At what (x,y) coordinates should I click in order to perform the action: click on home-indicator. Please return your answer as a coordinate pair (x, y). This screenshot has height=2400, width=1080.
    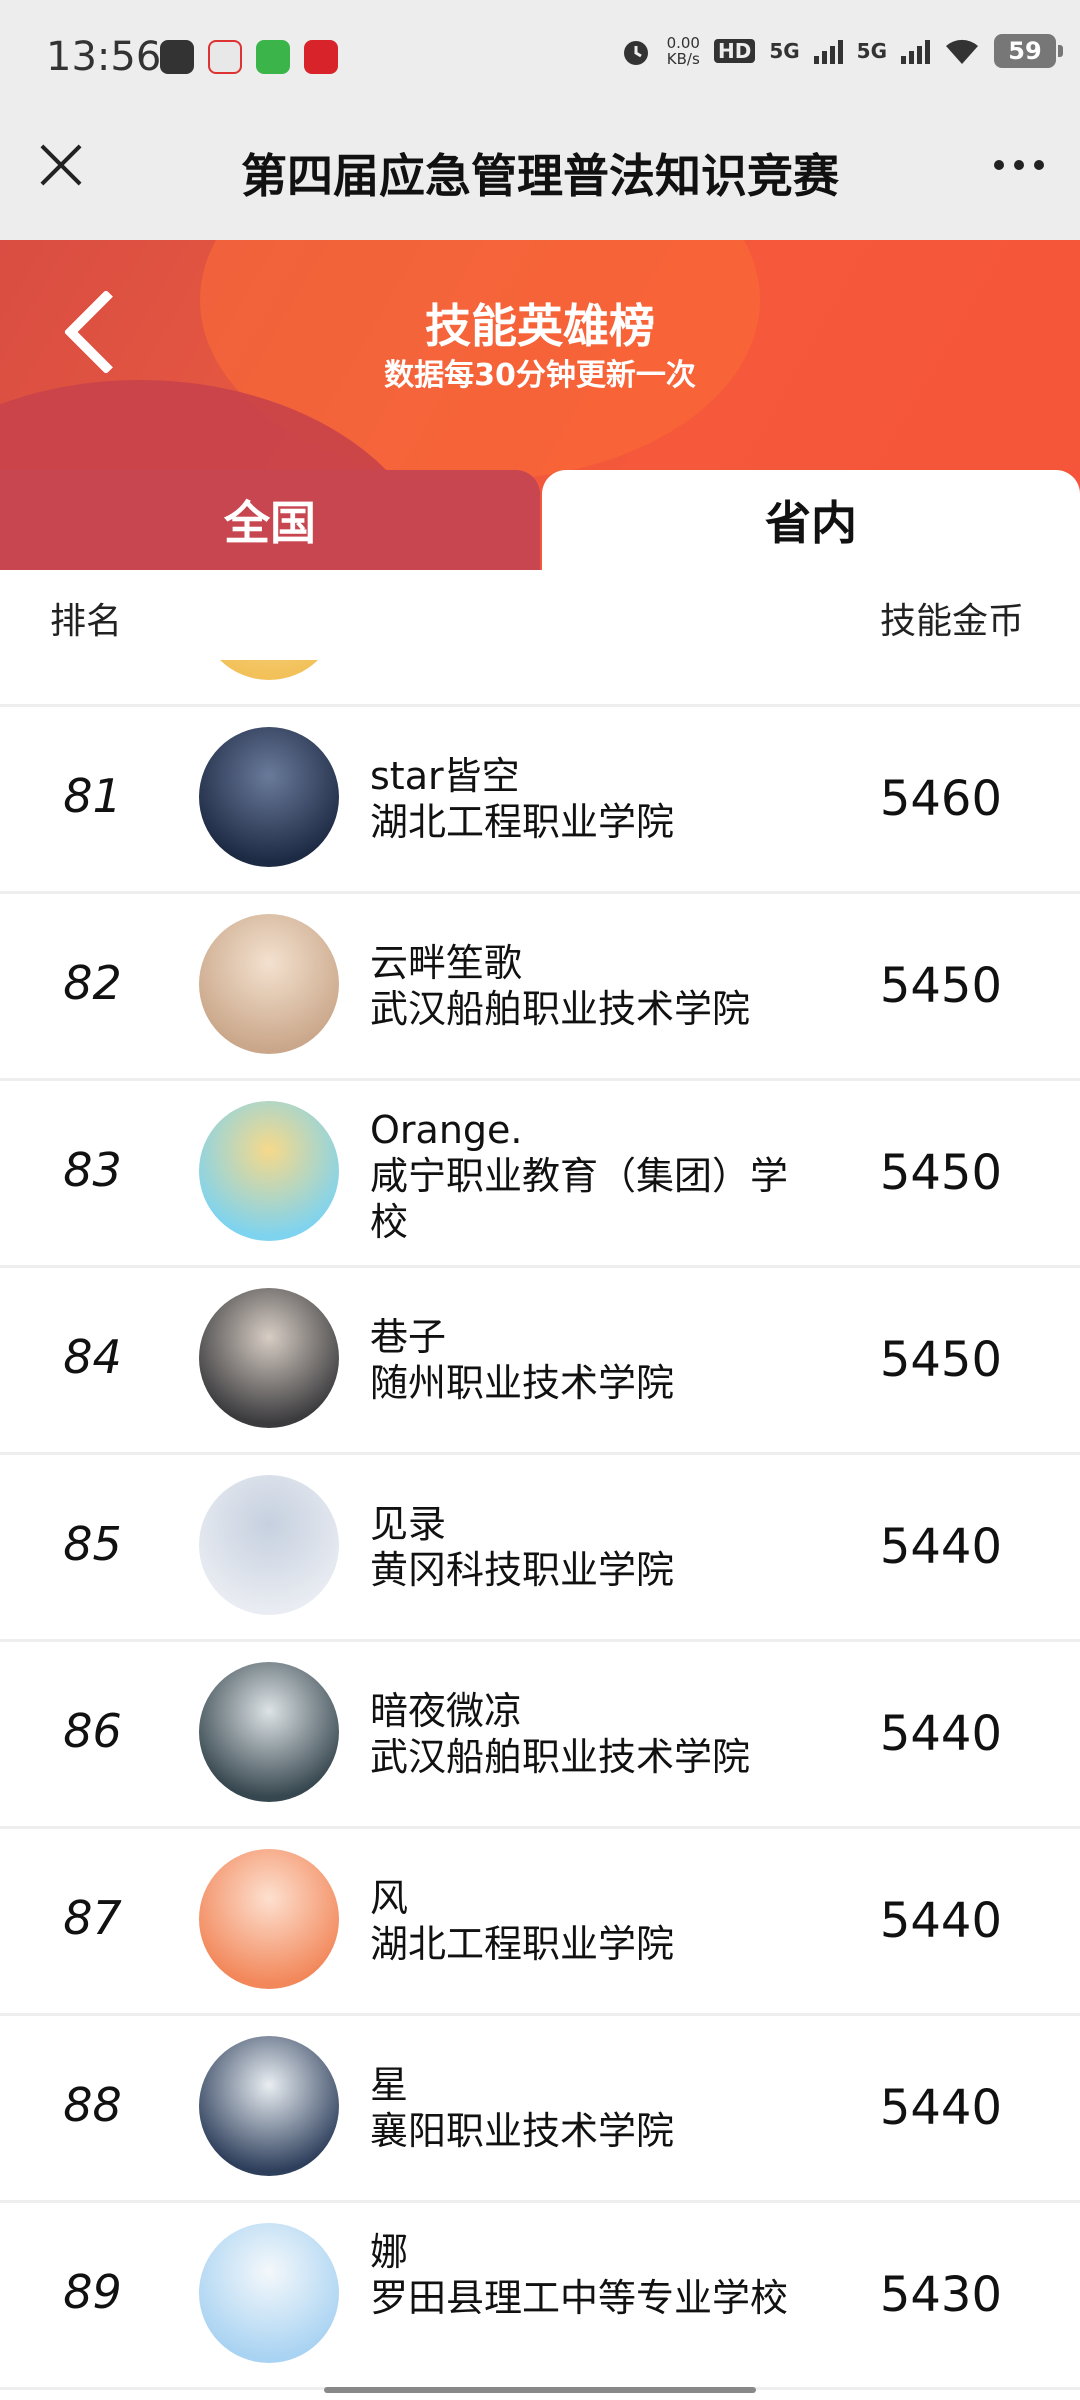
    Looking at the image, I should click on (540, 2390).